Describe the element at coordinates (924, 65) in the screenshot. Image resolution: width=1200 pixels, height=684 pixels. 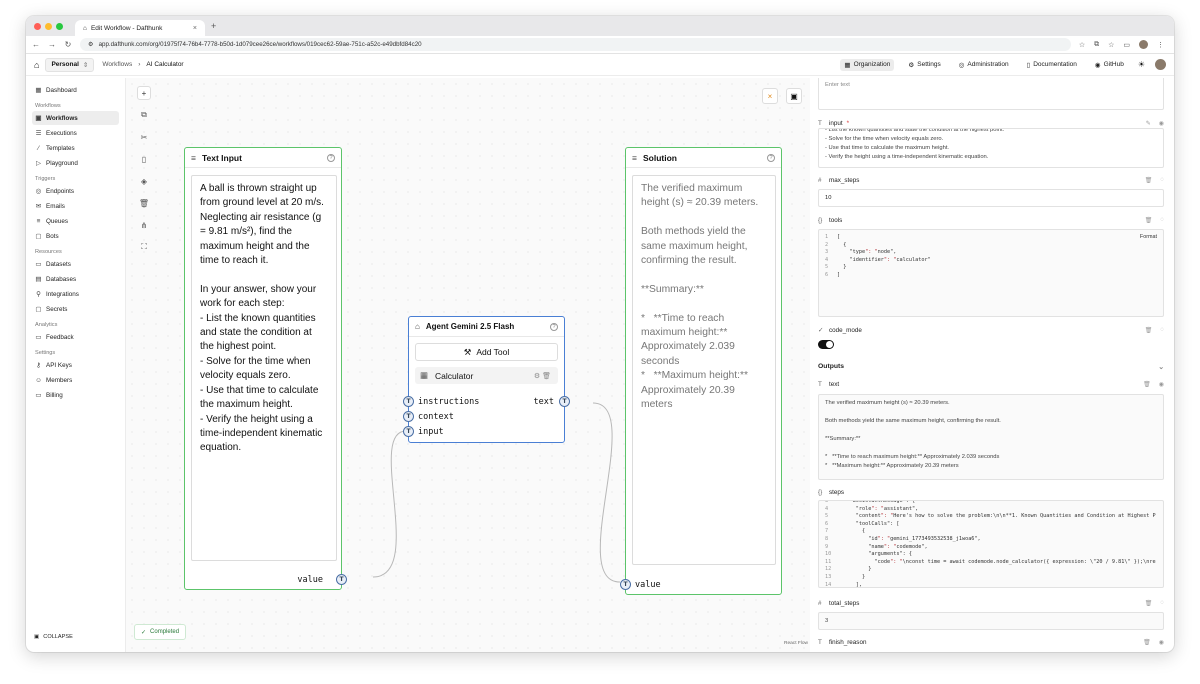
I see `settings-link: ⚙ Settings` at that location.